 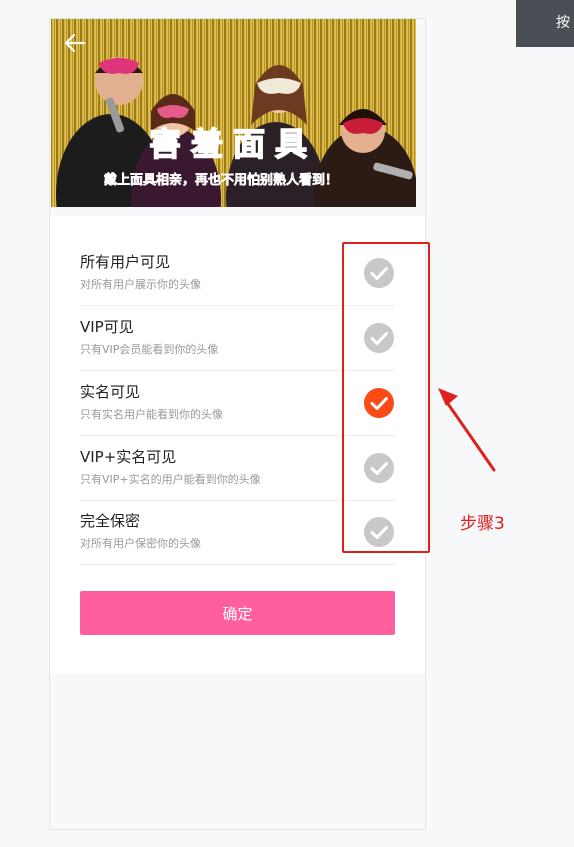 What do you see at coordinates (170, 479) in the screenshot?
I see `option-description: 只有VIP+实名的用户能看到你的头像` at bounding box center [170, 479].